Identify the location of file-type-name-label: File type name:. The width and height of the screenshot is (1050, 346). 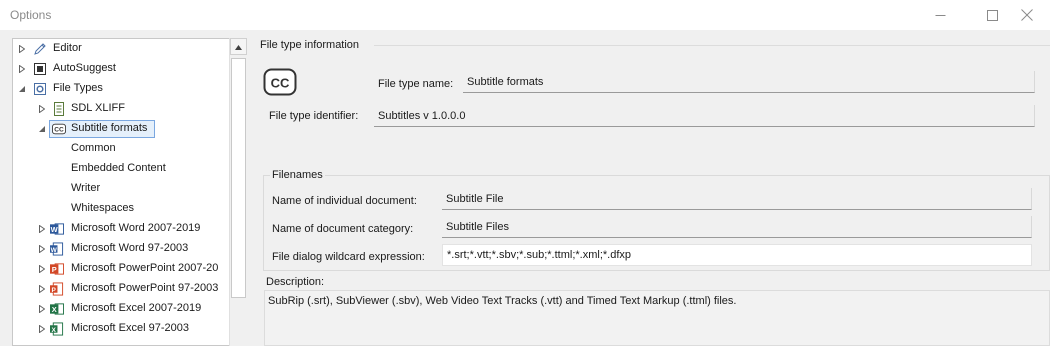
(416, 84).